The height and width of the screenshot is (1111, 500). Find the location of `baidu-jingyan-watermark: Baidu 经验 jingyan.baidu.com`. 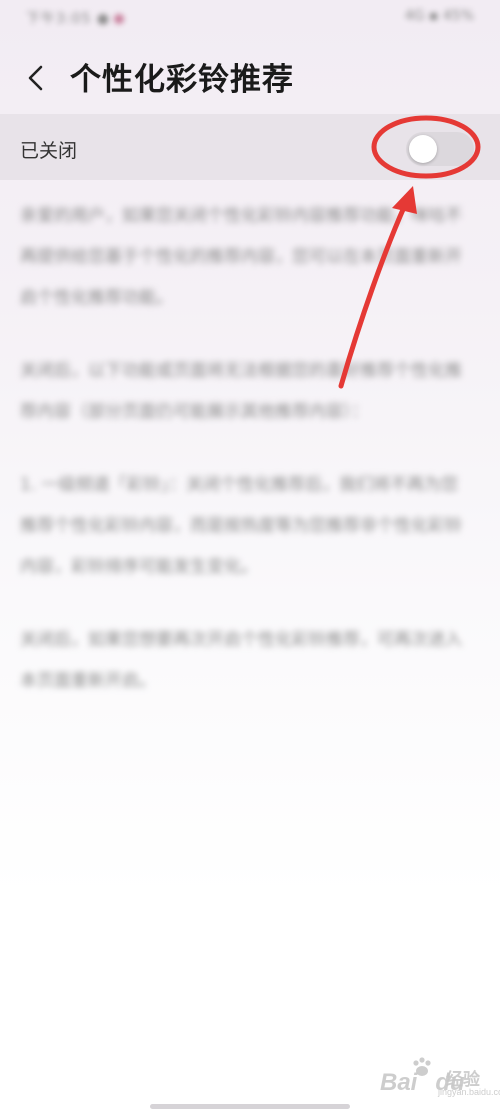

baidu-jingyan-watermark: Baidu 经验 jingyan.baidu.com is located at coordinates (440, 1078).